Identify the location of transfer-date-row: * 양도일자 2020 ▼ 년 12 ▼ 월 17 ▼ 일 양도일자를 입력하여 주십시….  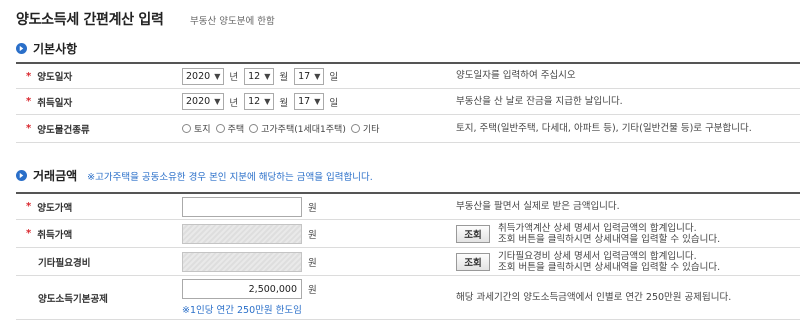
(408, 76).